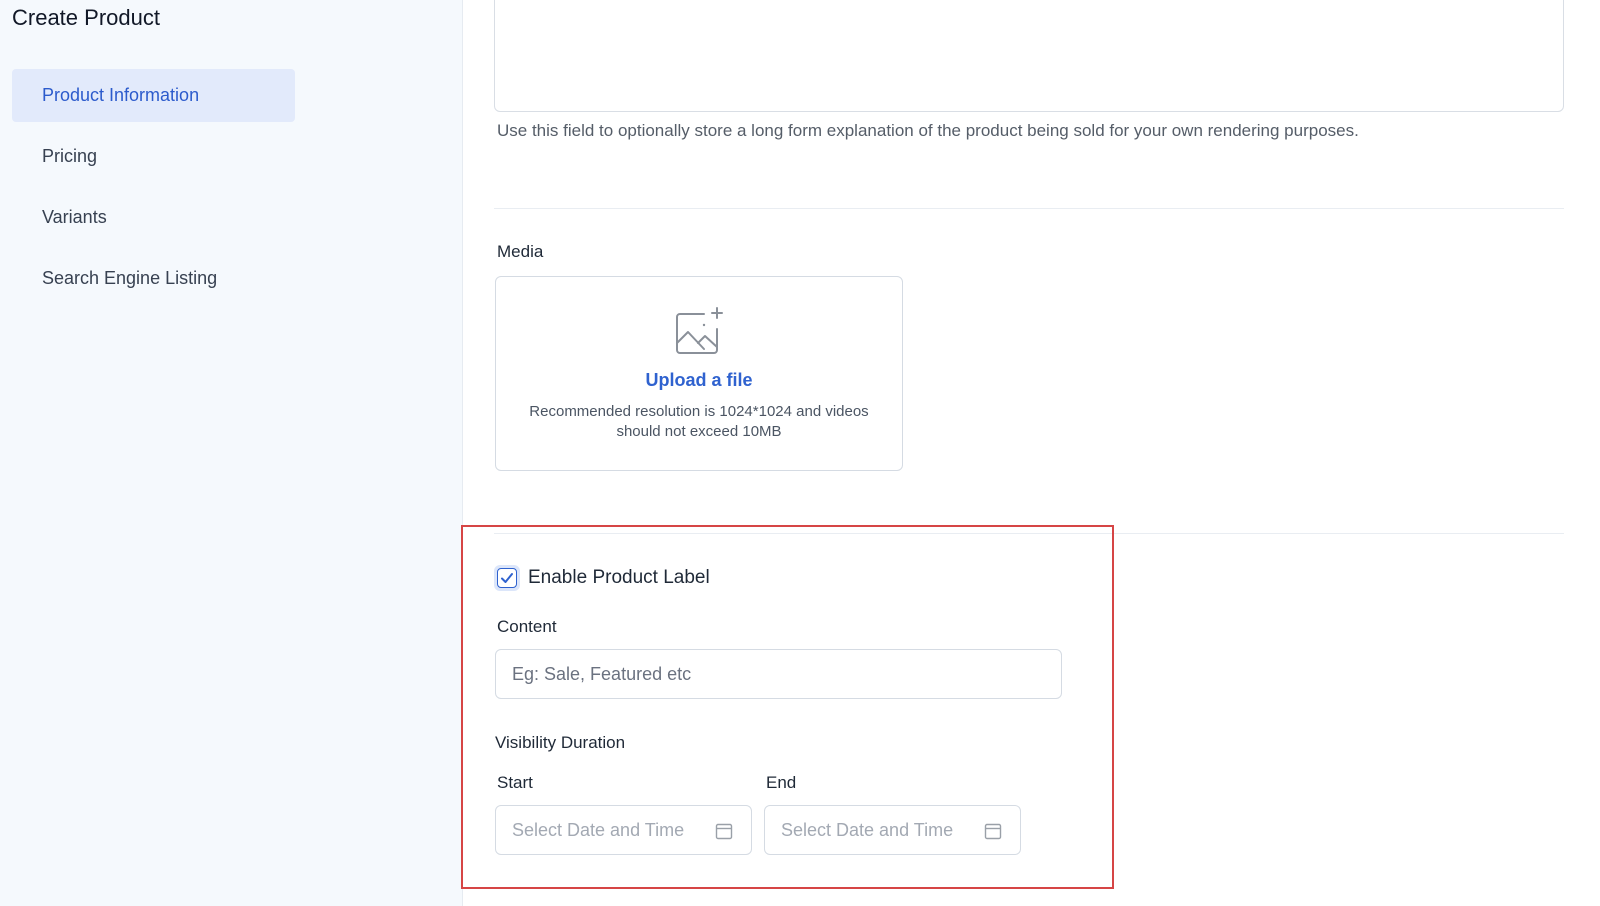  Describe the element at coordinates (699, 380) in the screenshot. I see `upload-file-link: Upload a file` at that location.